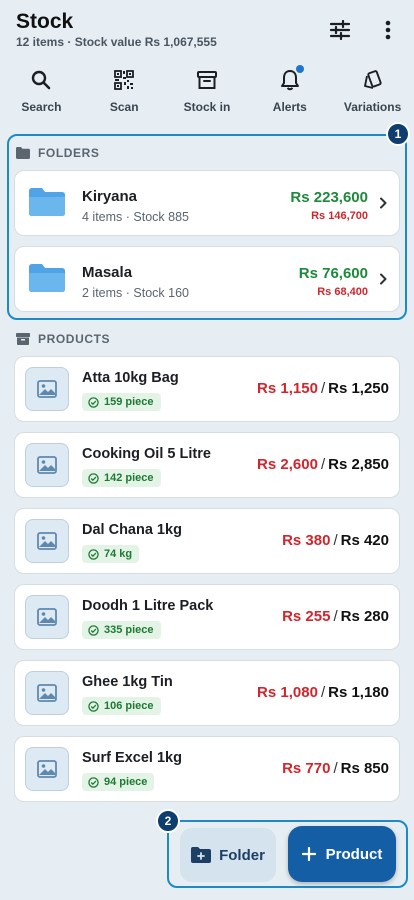 The height and width of the screenshot is (900, 414). I want to click on products-section-header: PRODUCTS, so click(63, 339).